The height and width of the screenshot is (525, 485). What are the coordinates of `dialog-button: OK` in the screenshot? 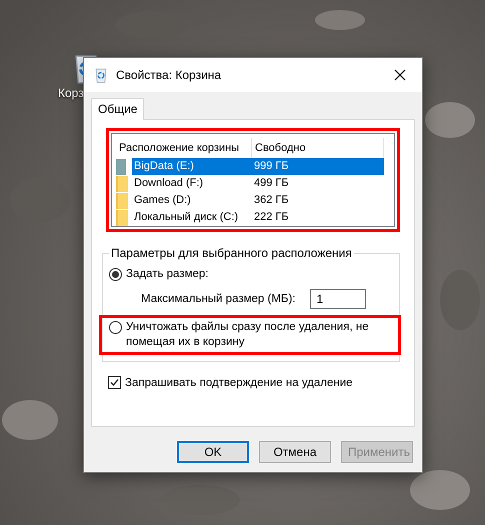 It's located at (213, 452).